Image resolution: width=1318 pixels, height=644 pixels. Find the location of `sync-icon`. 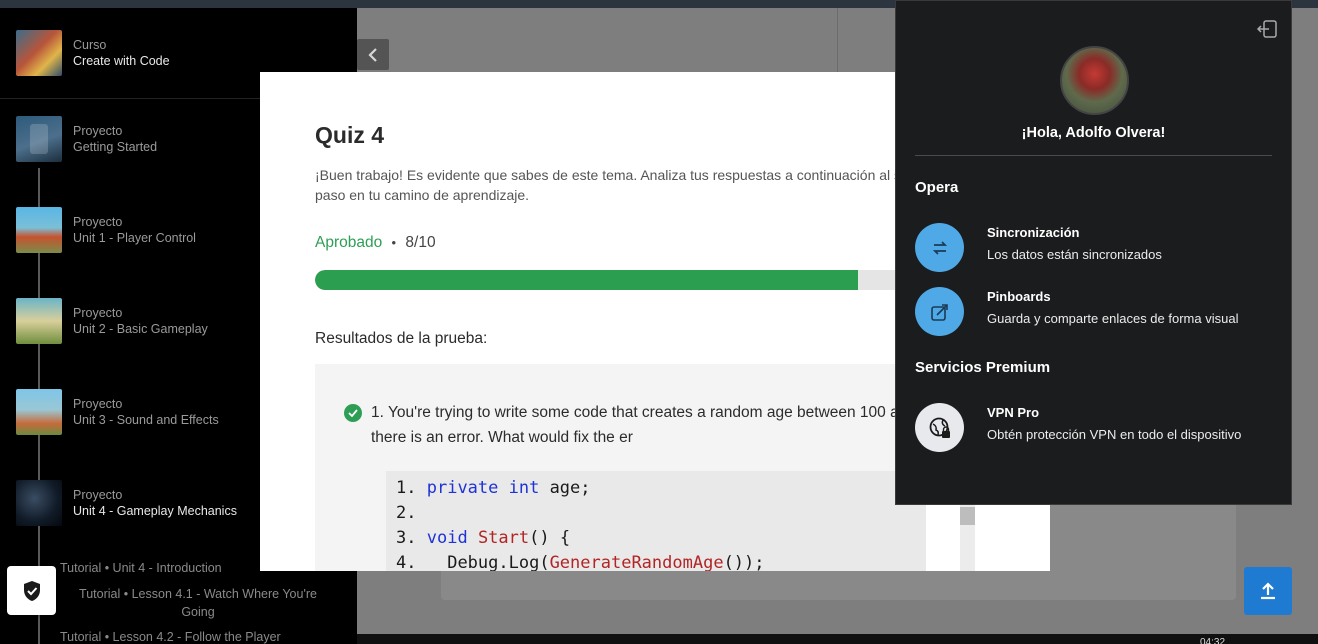

sync-icon is located at coordinates (939, 247).